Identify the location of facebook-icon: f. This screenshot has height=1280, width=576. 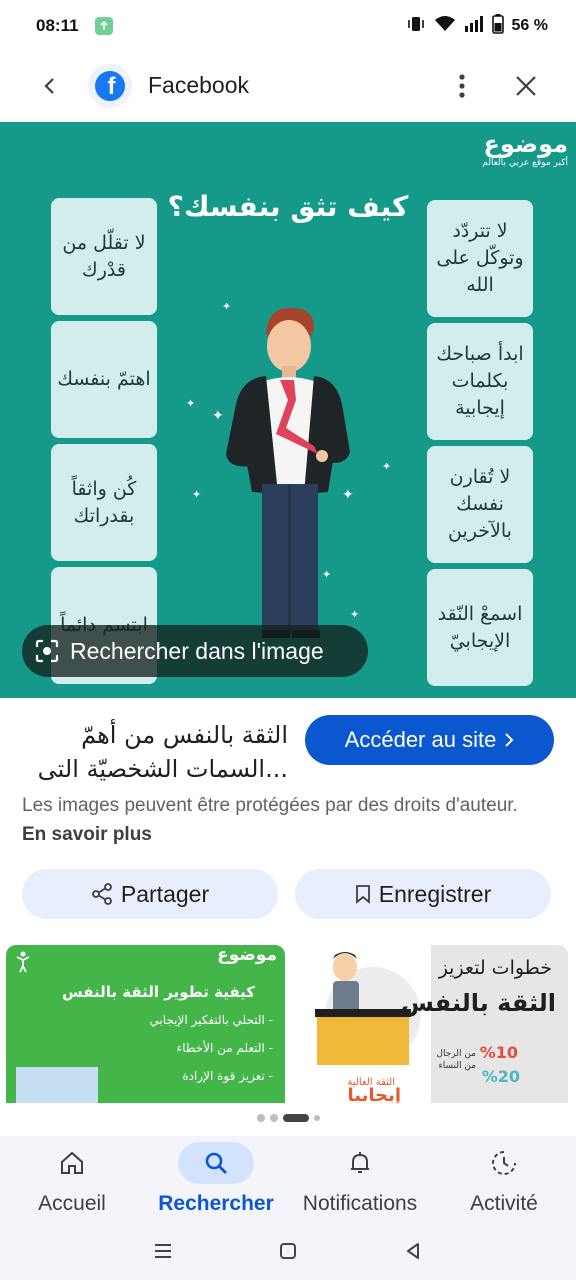
(110, 86).